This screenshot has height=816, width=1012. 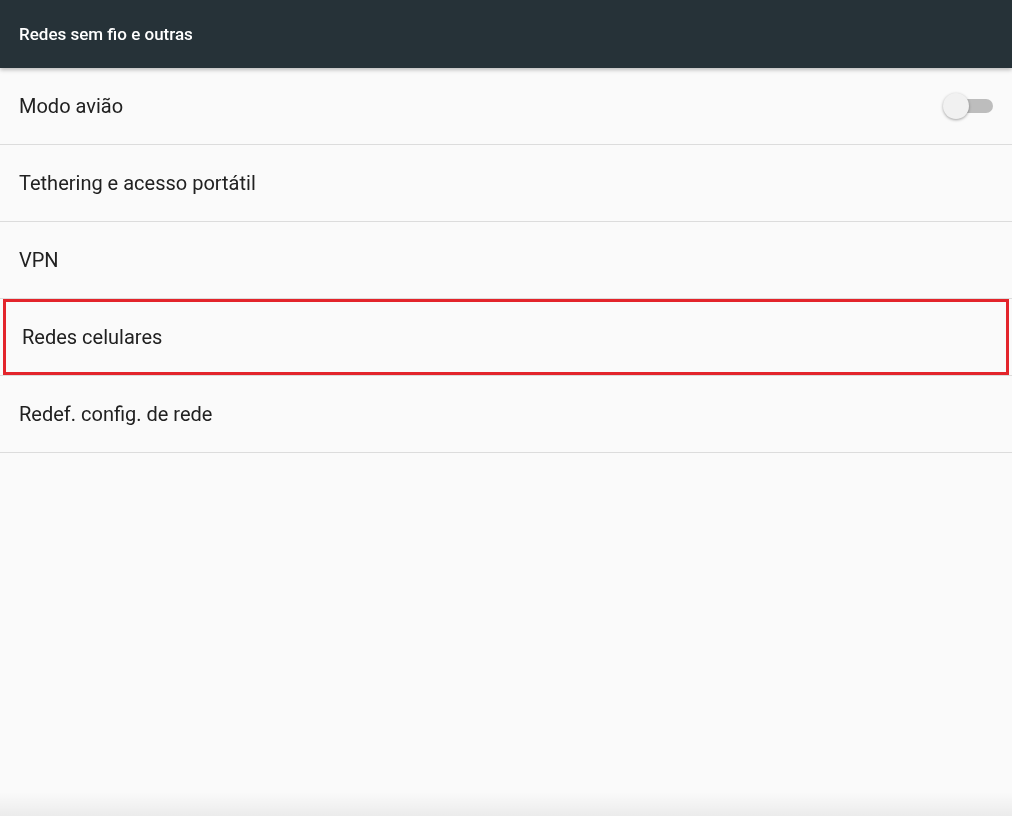 What do you see at coordinates (506, 260) in the screenshot?
I see `settings-item: VPN` at bounding box center [506, 260].